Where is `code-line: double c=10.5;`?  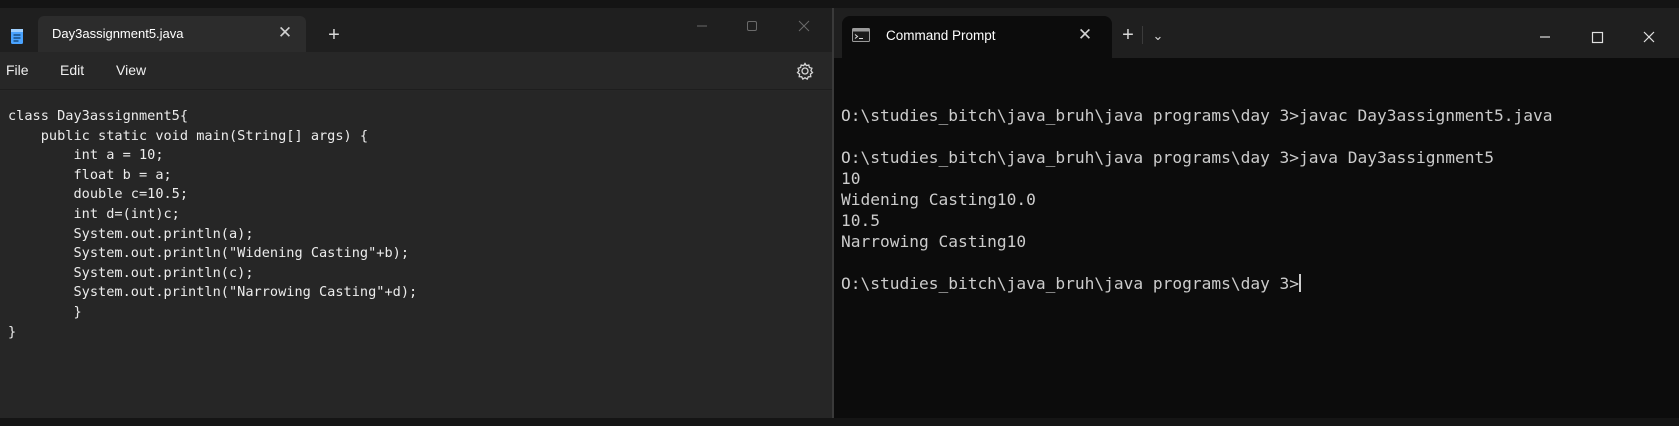 code-line: double c=10.5; is located at coordinates (98, 194).